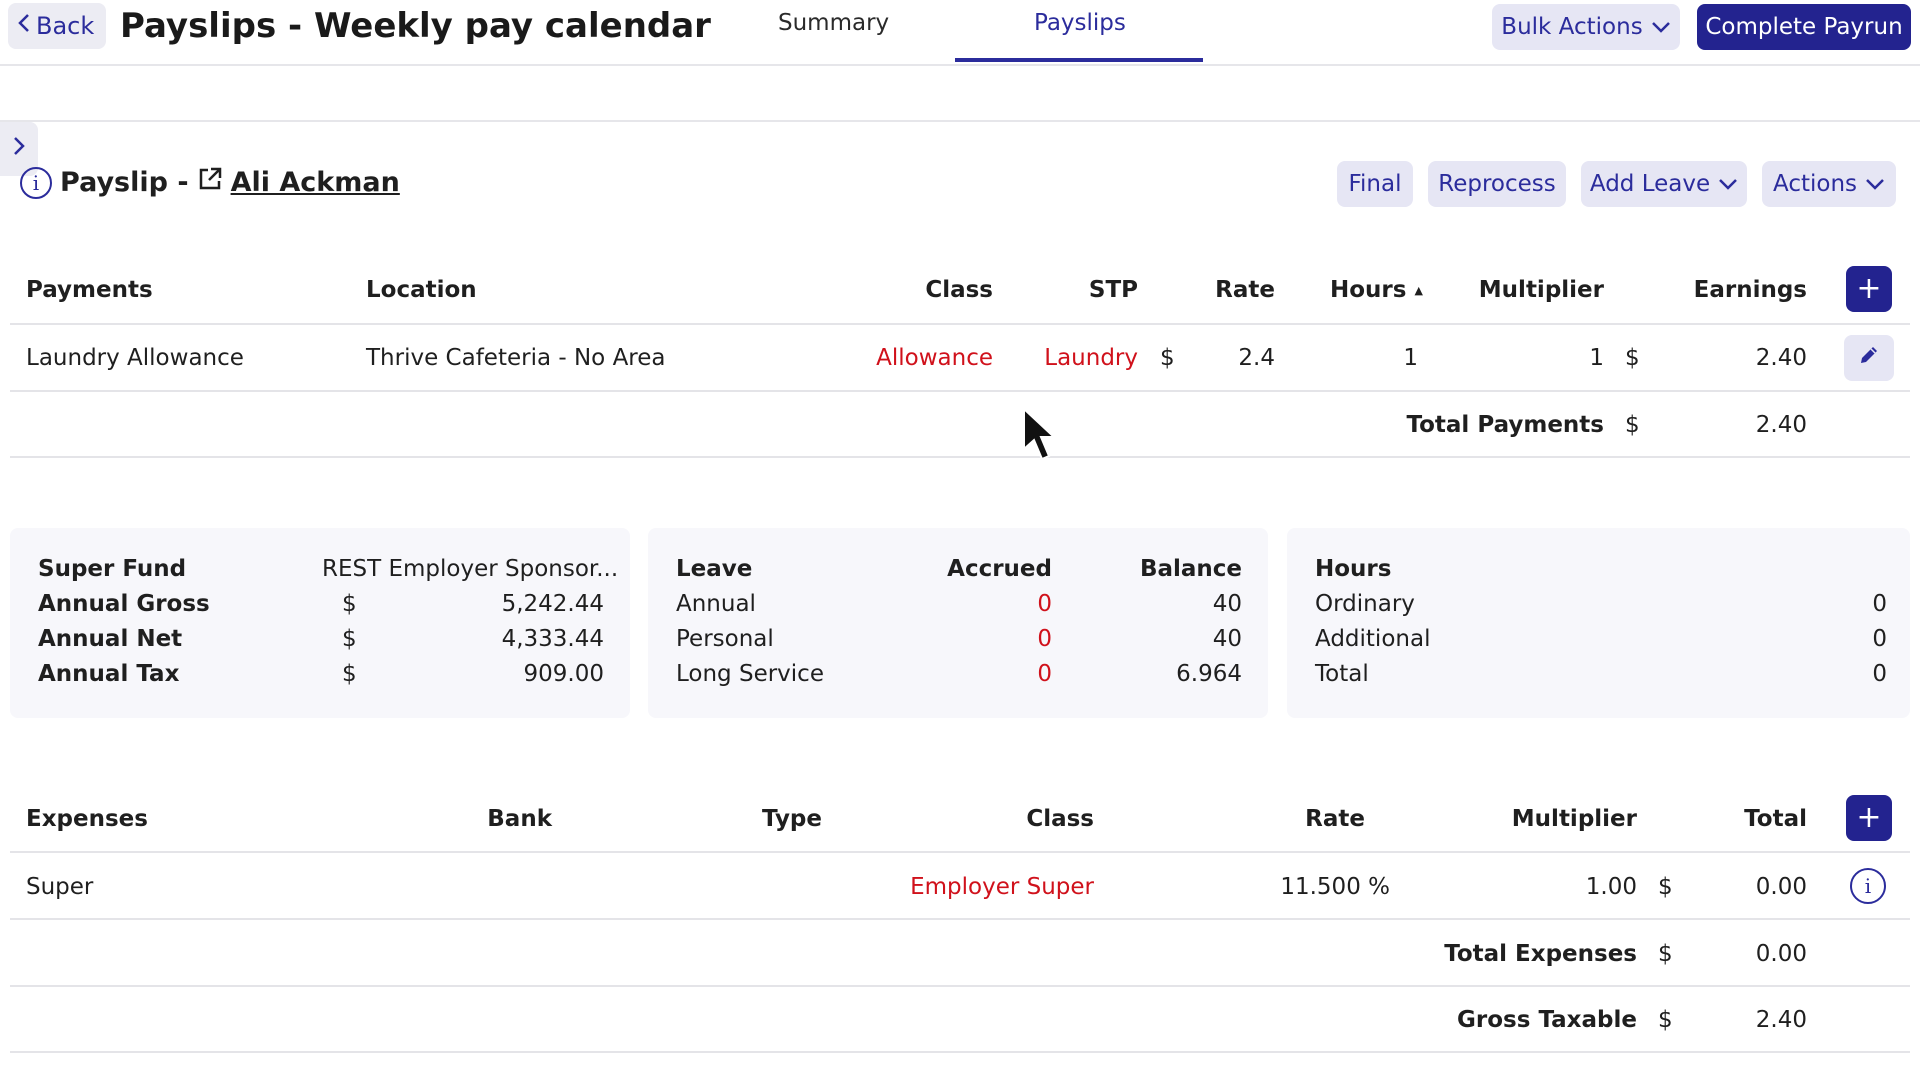  I want to click on col-earnings: Earnings, so click(1750, 290).